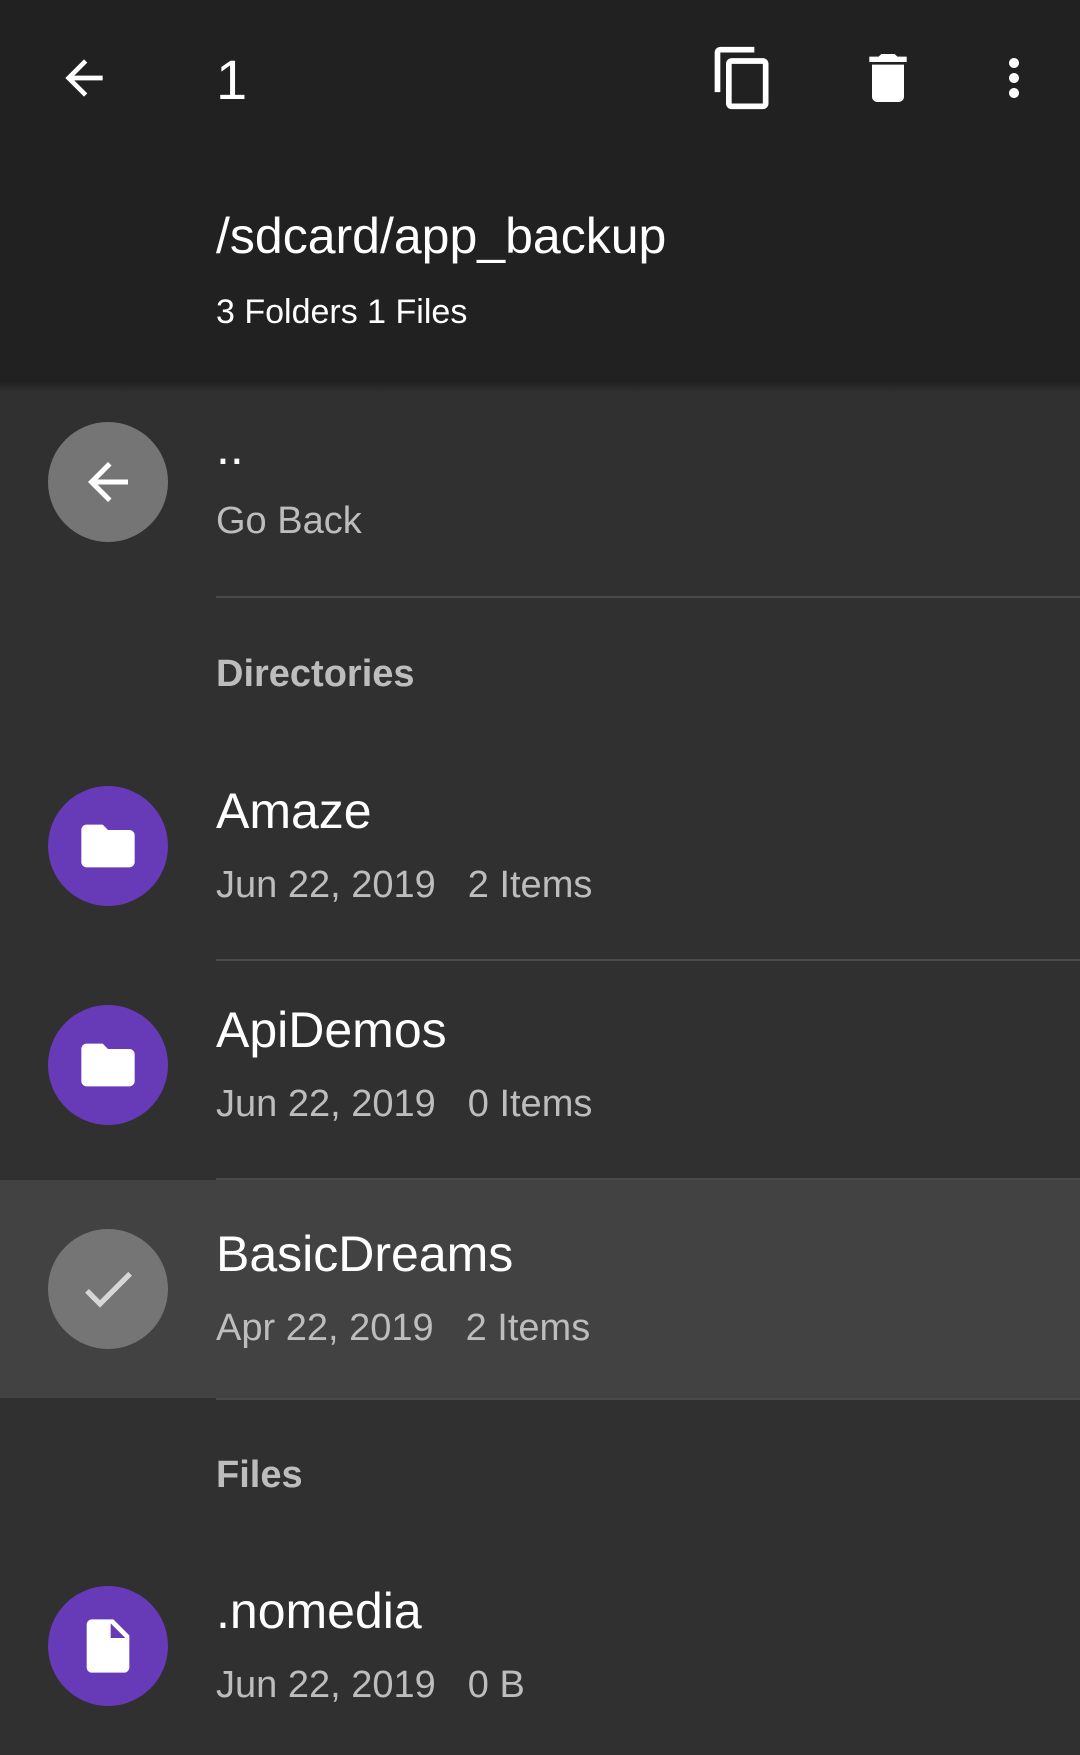 The height and width of the screenshot is (1755, 1080). What do you see at coordinates (540, 1289) in the screenshot?
I see `directory-row-basicdreams: BasicDreams Apr 22, 2019 2 Items` at bounding box center [540, 1289].